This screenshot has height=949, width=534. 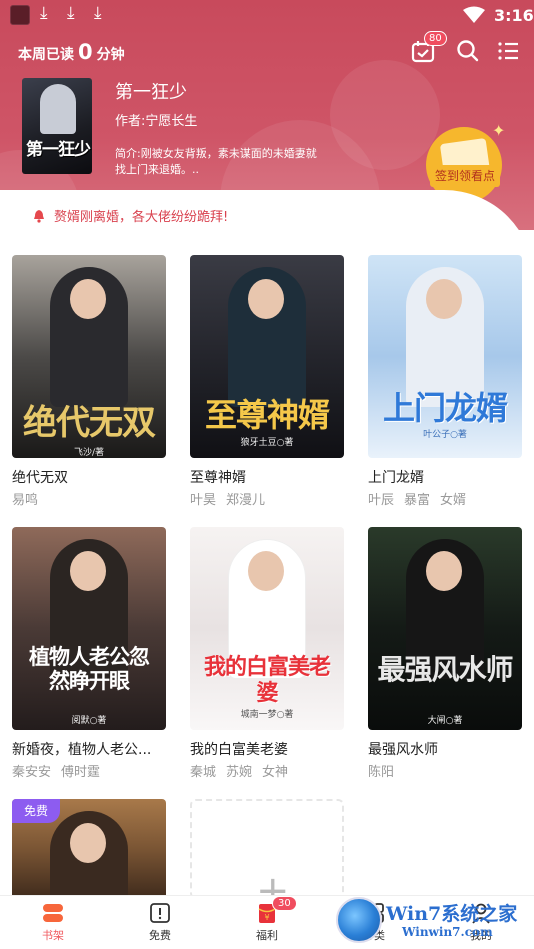 I want to click on checkin-badge: 80, so click(x=435, y=38).